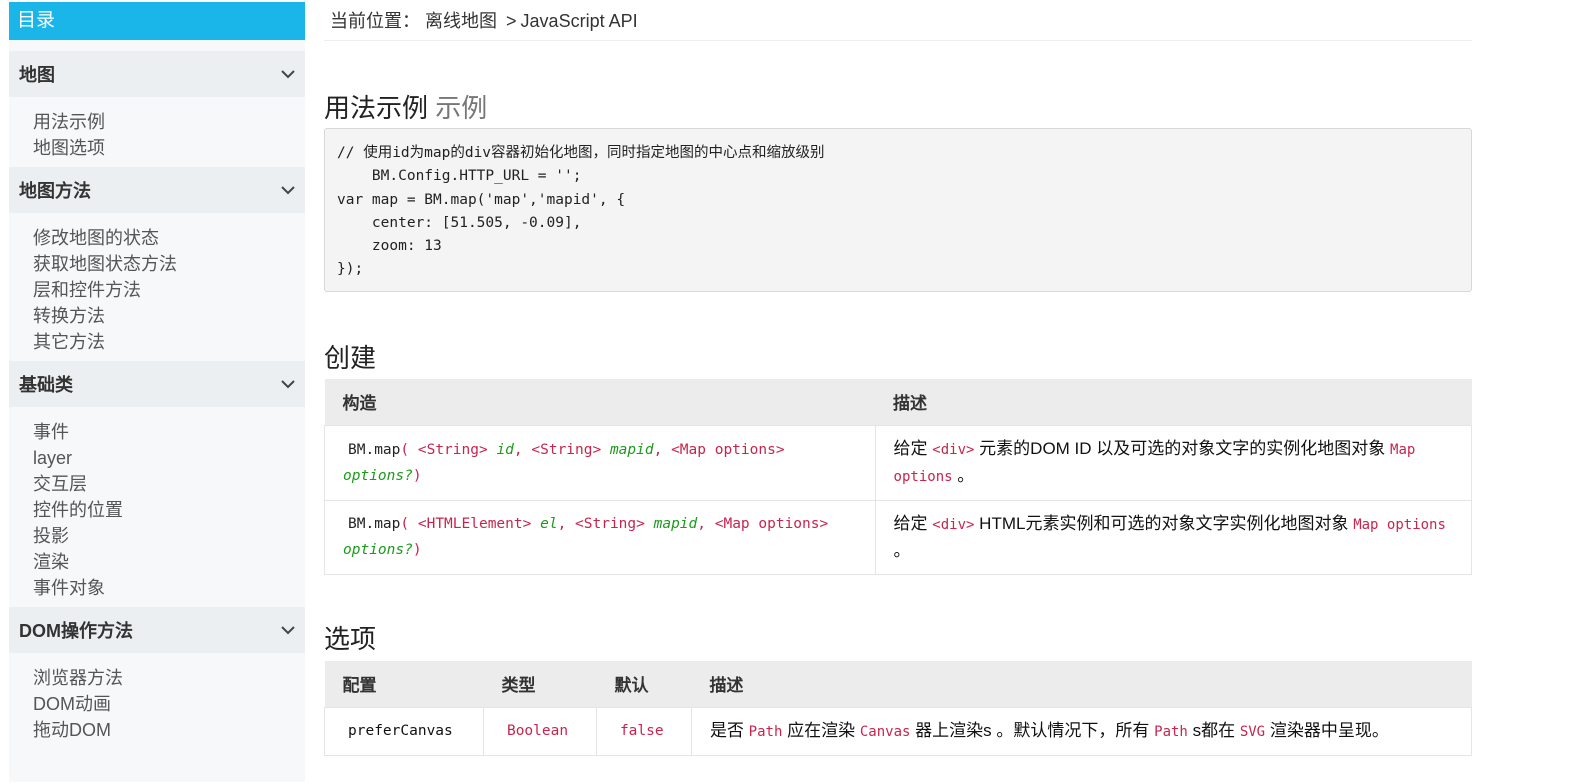 This screenshot has width=1588, height=784. I want to click on option-type: Boolean, so click(539, 731).